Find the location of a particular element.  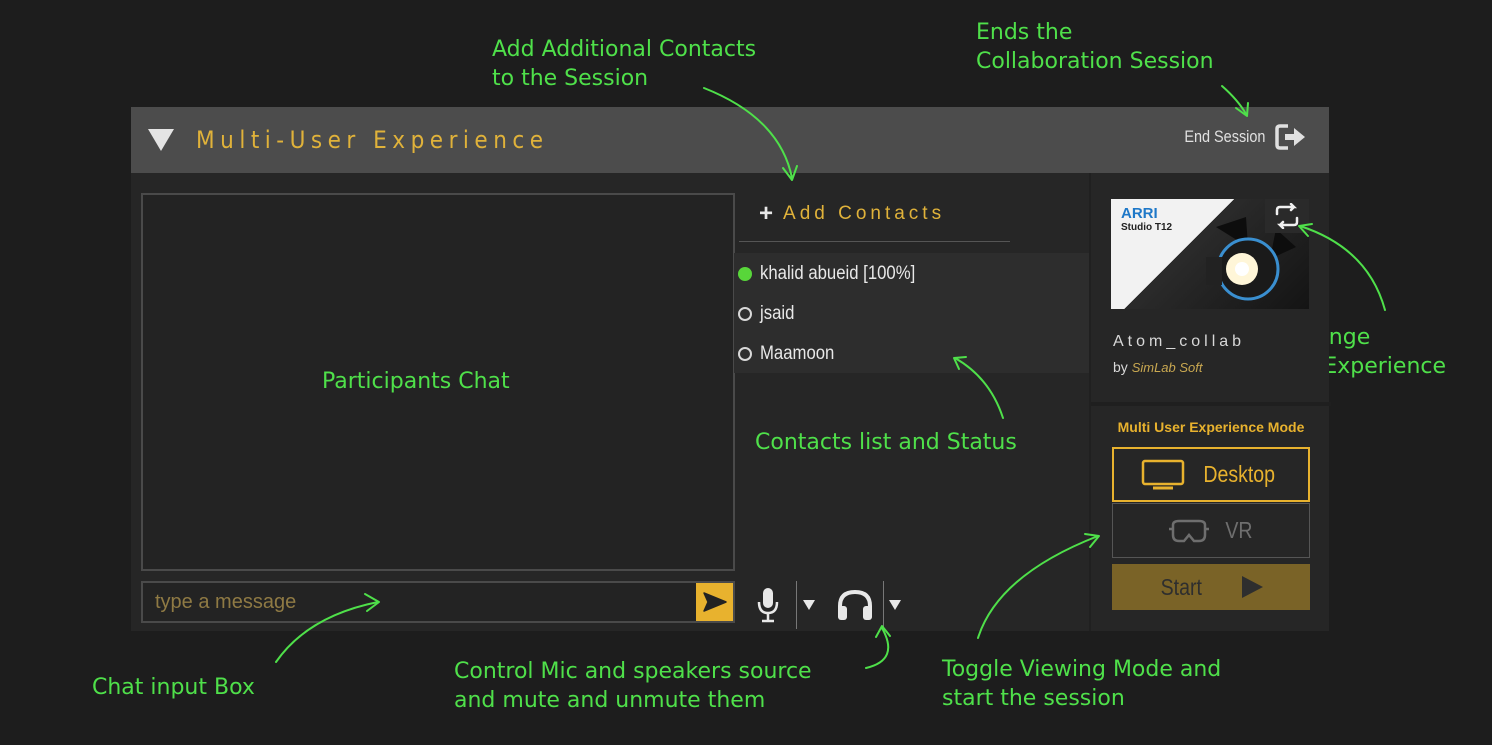

annotation-participants-chat: Participants Chat is located at coordinates (416, 381).